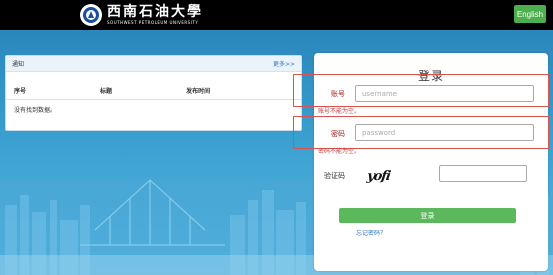 This screenshot has height=275, width=553. I want to click on notice-panel: 通知 更多>> 序号 标题 发布时间 没有找到数据。, so click(153, 93).